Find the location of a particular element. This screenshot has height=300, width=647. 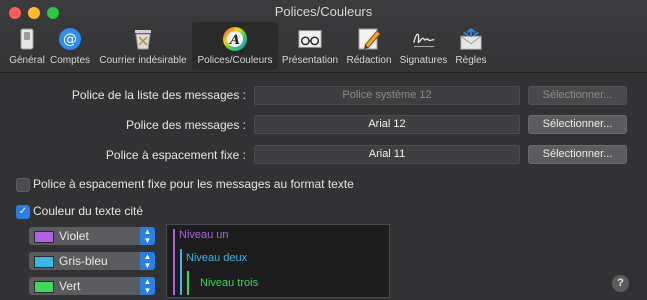

level3-color-swatch is located at coordinates (44, 287).